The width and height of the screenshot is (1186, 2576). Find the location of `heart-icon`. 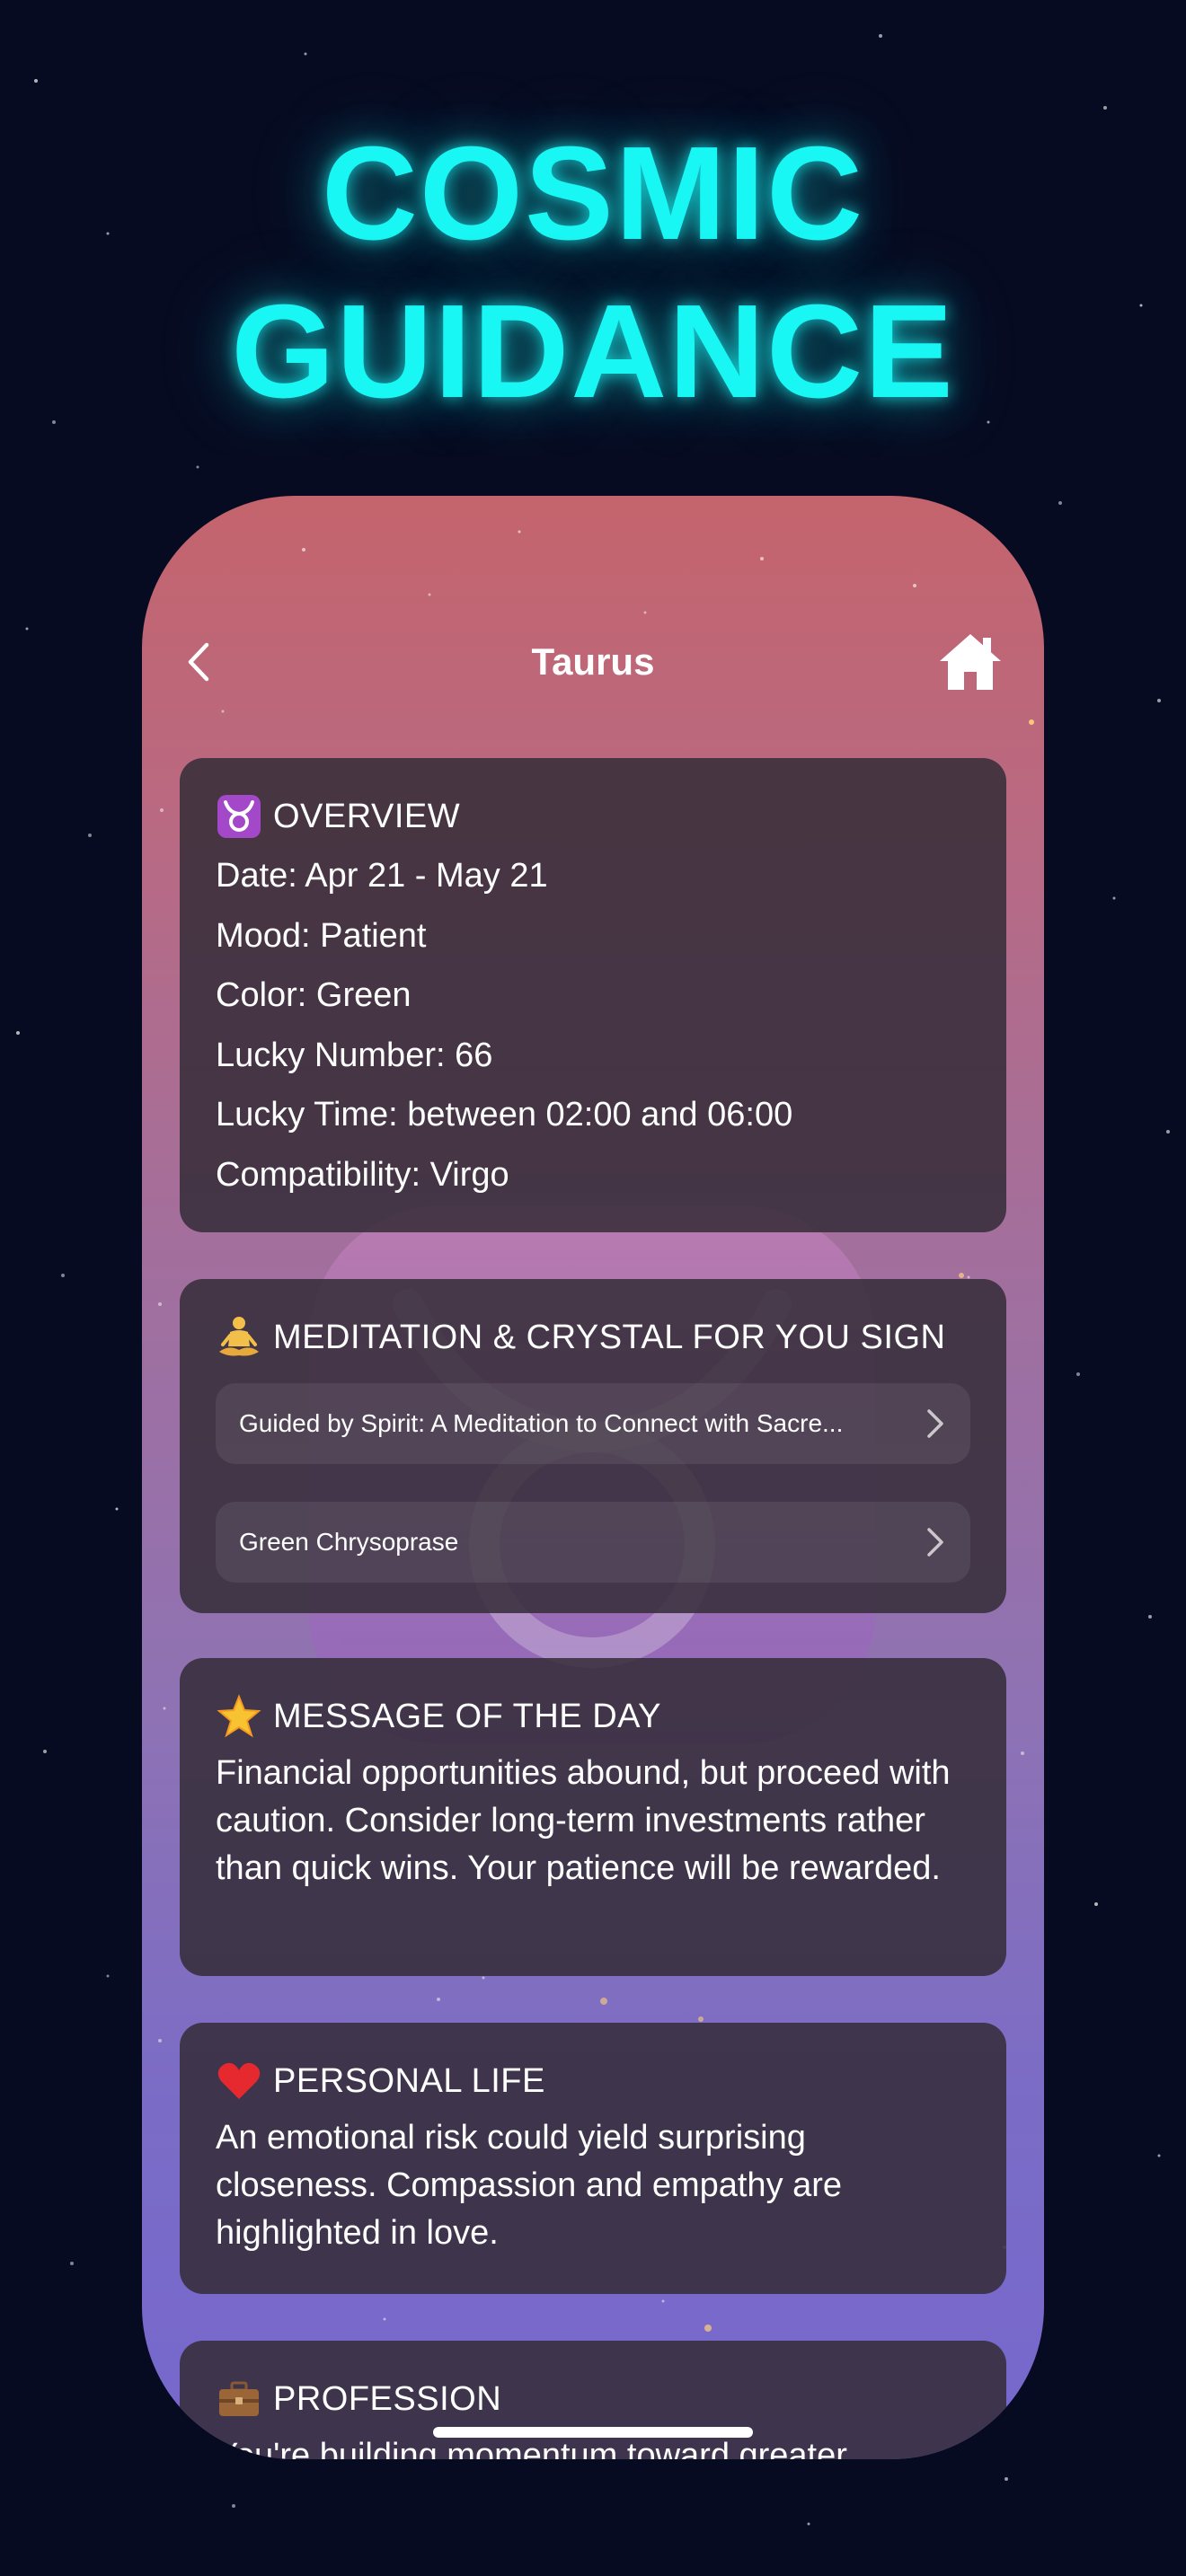

heart-icon is located at coordinates (239, 2081).